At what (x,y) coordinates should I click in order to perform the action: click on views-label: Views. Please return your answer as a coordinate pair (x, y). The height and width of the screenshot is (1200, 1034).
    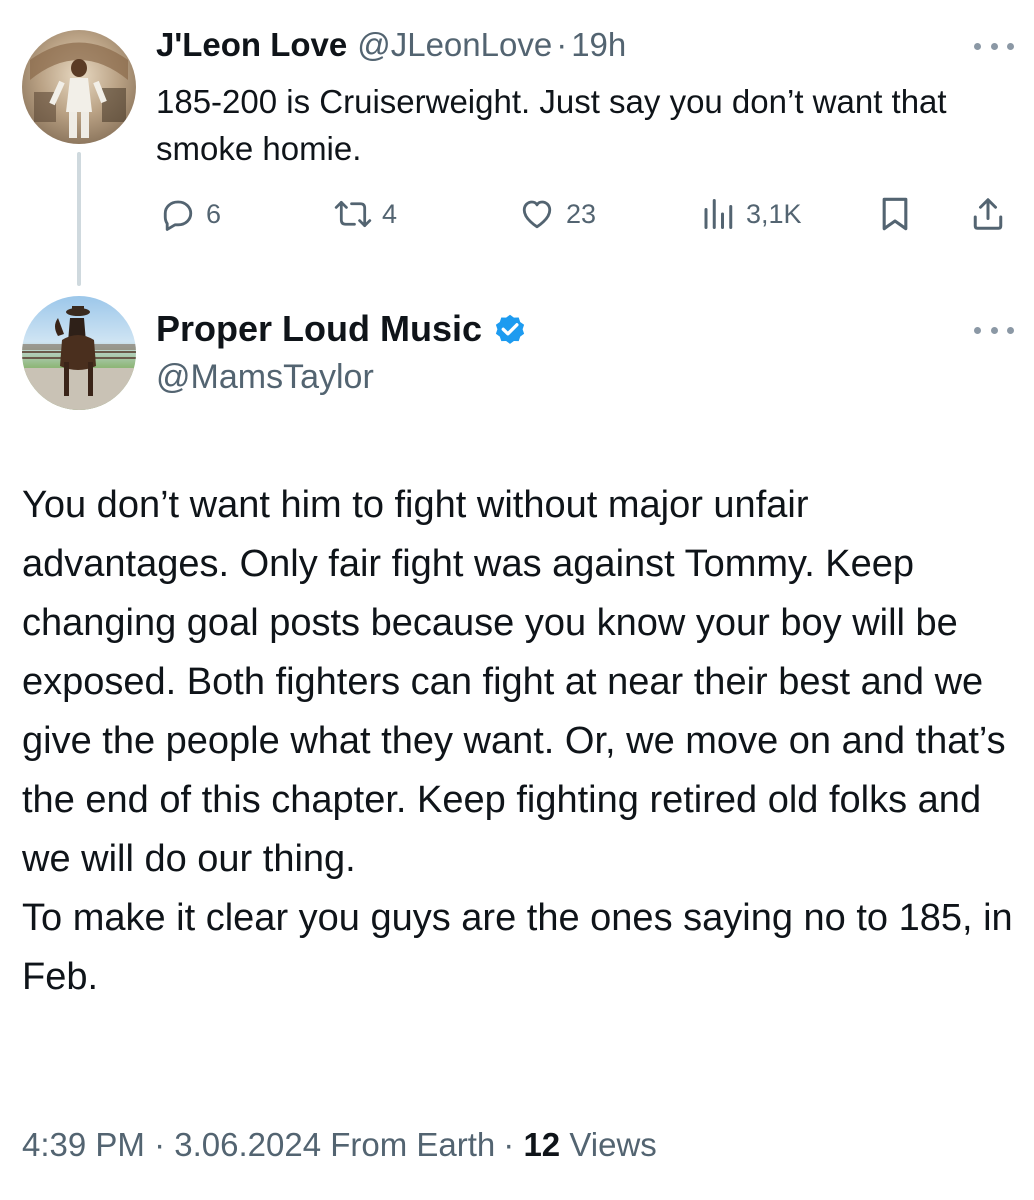
    Looking at the image, I should click on (613, 1144).